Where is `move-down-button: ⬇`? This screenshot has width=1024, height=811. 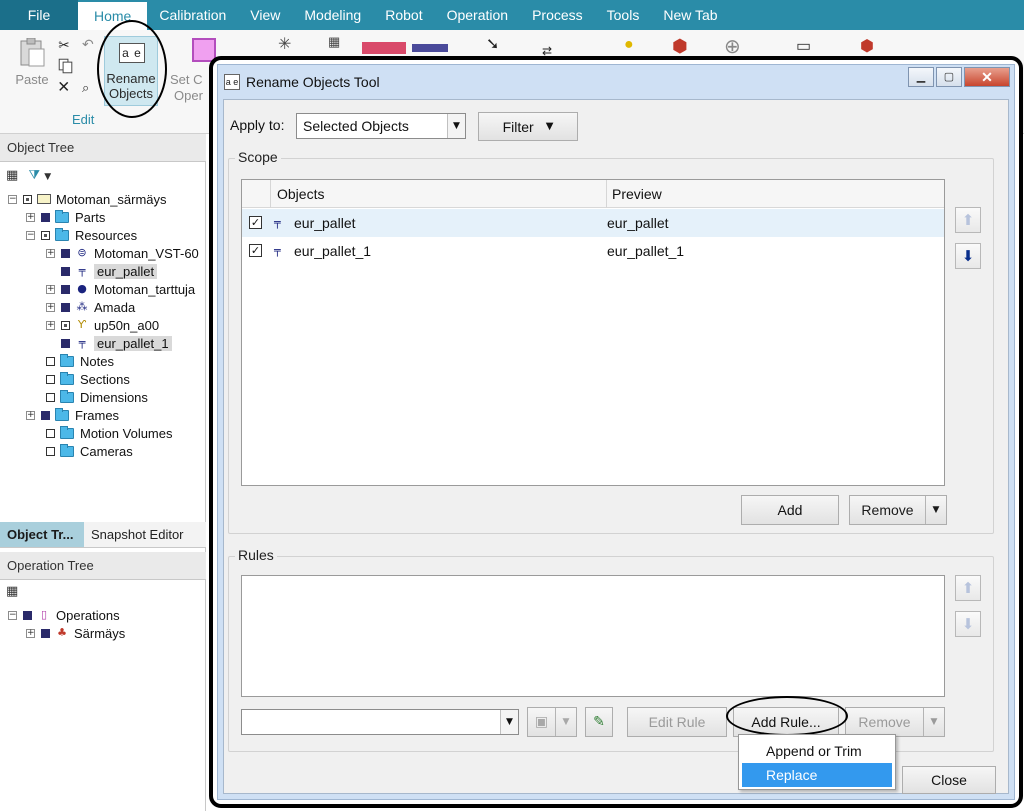
move-down-button: ⬇ is located at coordinates (968, 256).